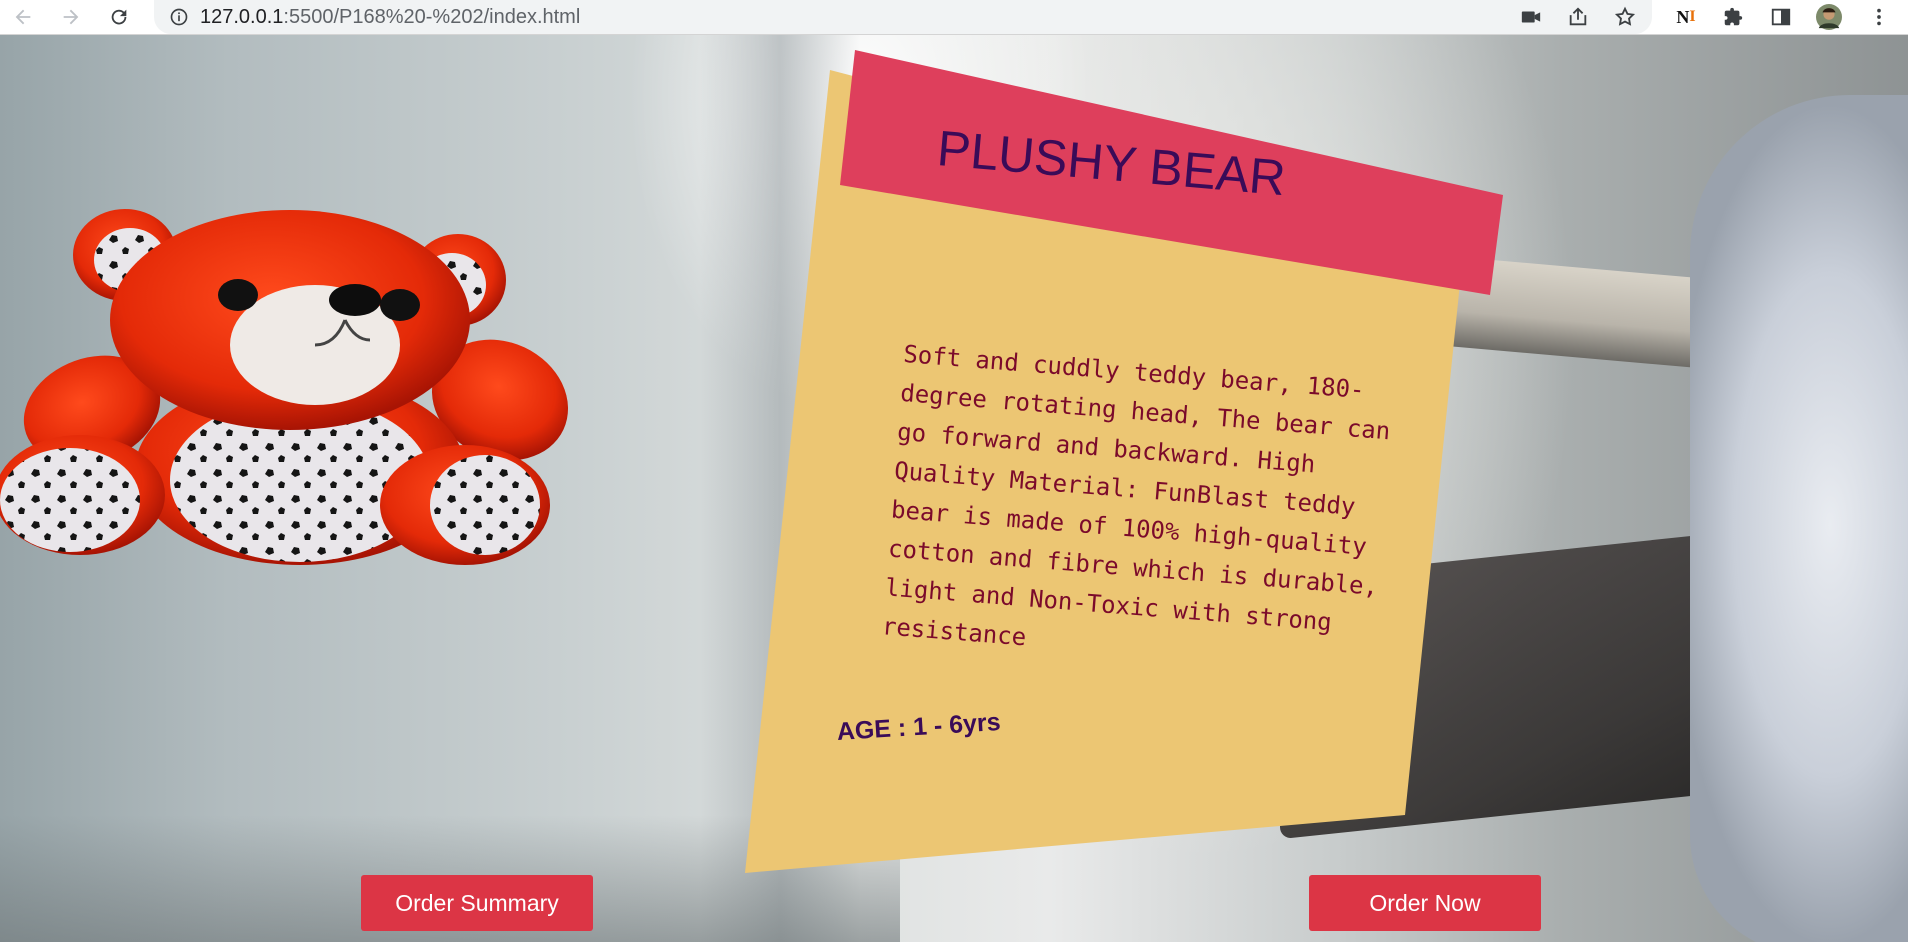 Image resolution: width=1908 pixels, height=942 pixels. What do you see at coordinates (242, 16) in the screenshot?
I see `url-host: 127.0.0.1` at bounding box center [242, 16].